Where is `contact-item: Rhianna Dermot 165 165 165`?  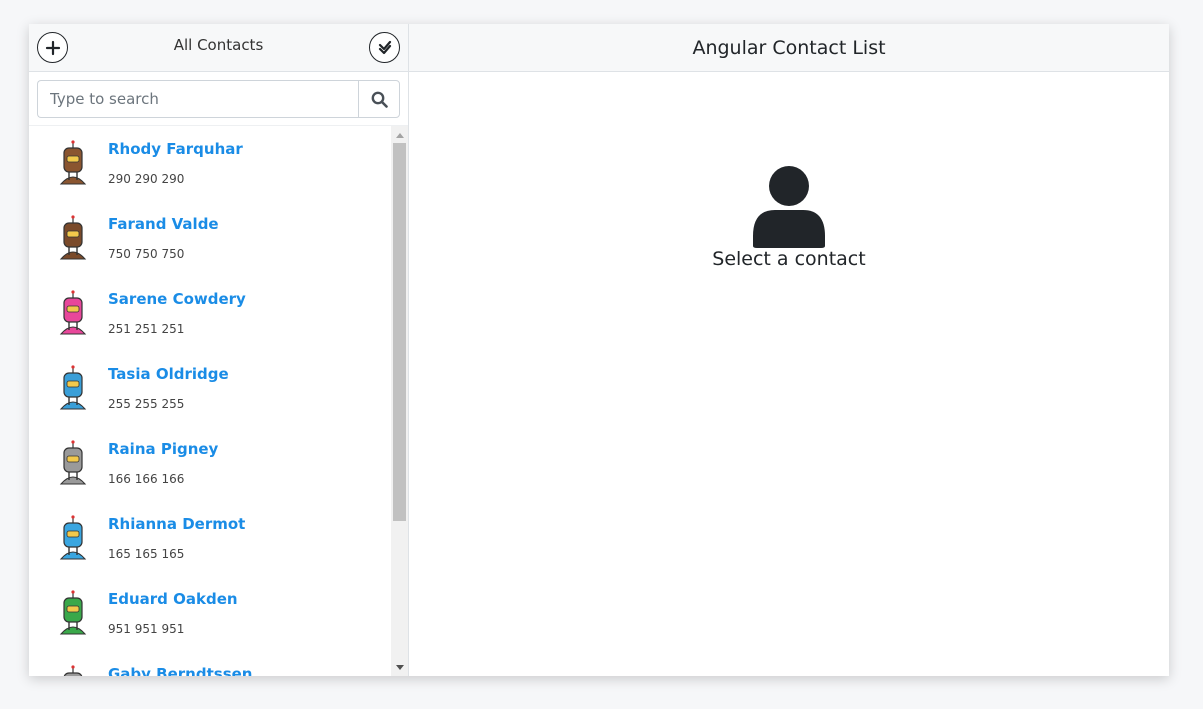
contact-item: Rhianna Dermot 165 165 165 is located at coordinates (210, 538).